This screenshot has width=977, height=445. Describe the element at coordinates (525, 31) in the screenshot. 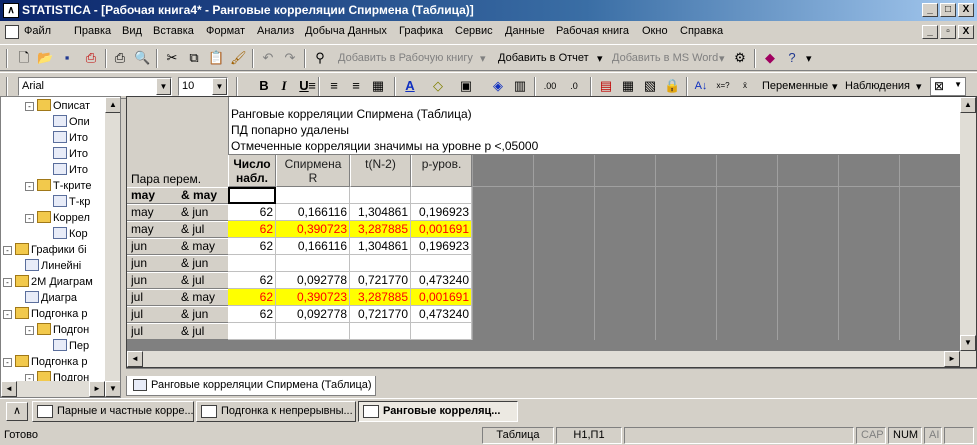

I see `menu-data: Данные` at that location.